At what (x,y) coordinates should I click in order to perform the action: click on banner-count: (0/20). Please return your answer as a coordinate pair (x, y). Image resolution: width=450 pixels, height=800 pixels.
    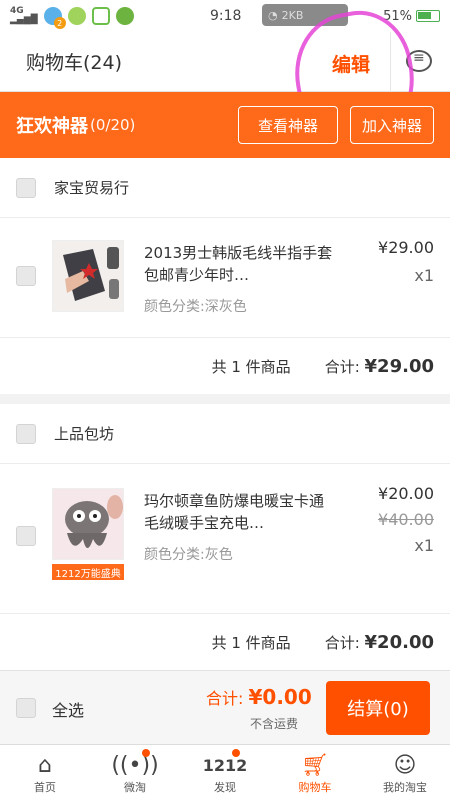
    Looking at the image, I should click on (113, 125).